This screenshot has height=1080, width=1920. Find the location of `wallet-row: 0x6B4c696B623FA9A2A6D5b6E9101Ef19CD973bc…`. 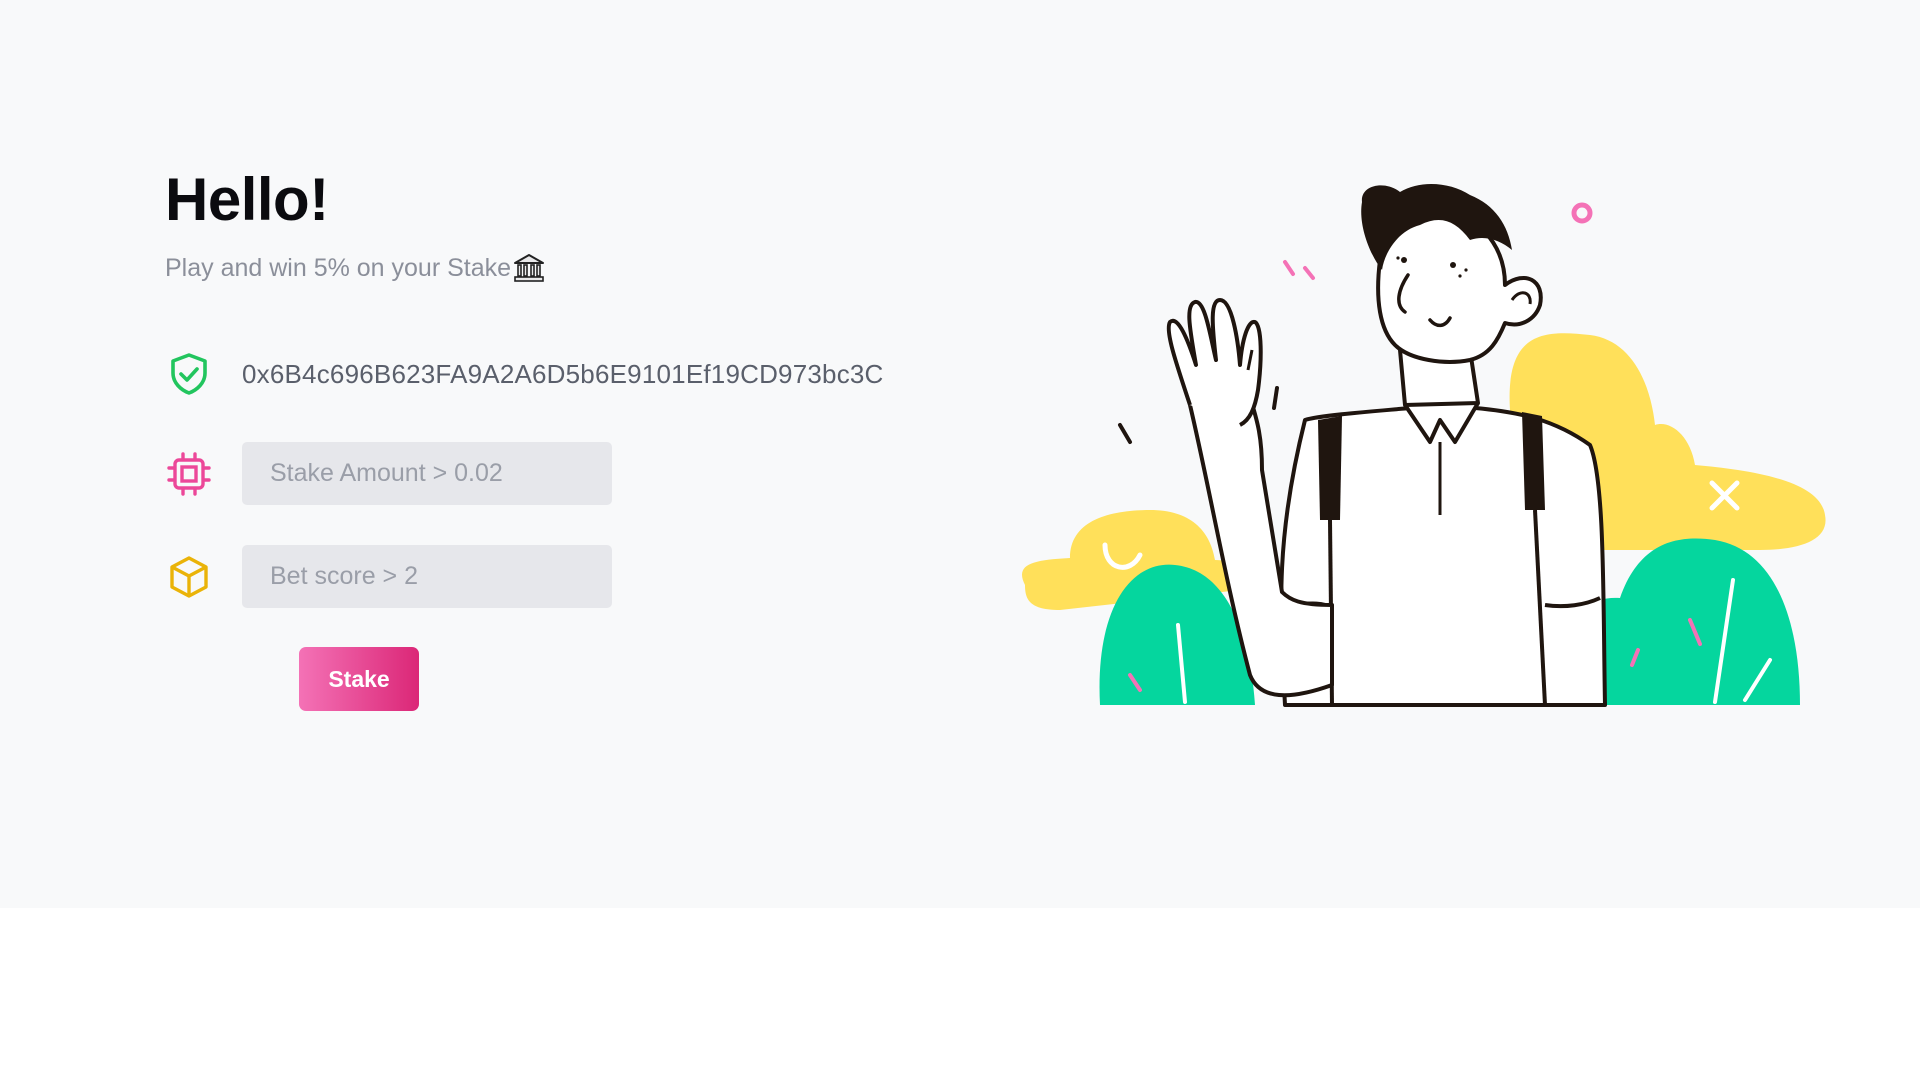

wallet-row: 0x6B4c696B623FA9A2A6D5b6E9101Ef19CD973bc… is located at coordinates (524, 374).